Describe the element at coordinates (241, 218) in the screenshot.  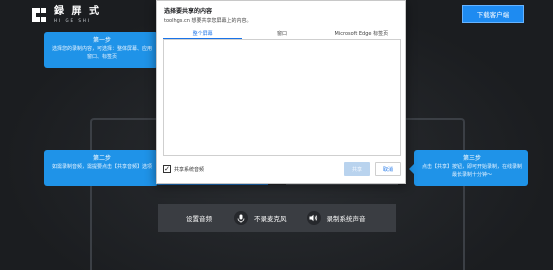
I see `microphone-icon` at that location.